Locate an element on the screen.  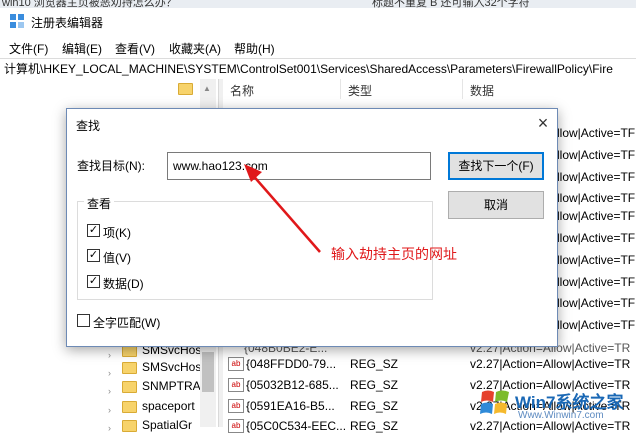
strip-right-text: 标题不重复 B 还可输入32个字符 is located at coordinates (451, 4).